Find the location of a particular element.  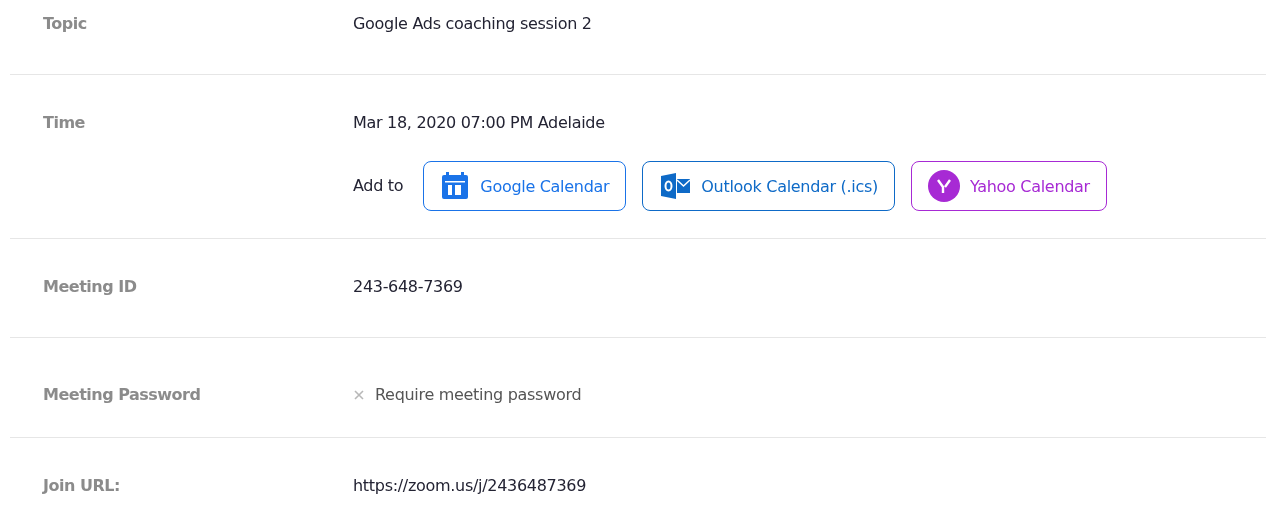

field-label: Join URL: is located at coordinates (81, 486).